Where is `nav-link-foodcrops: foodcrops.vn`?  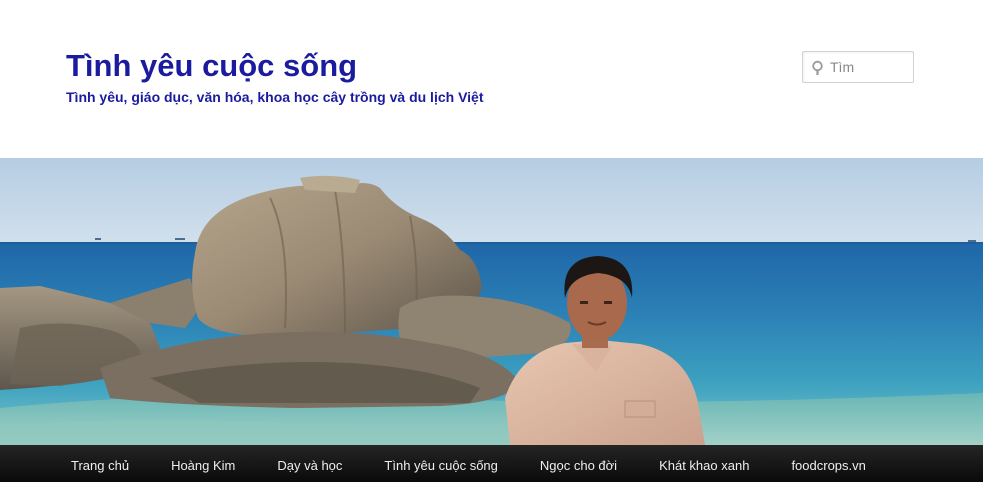
nav-link-foodcrops: foodcrops.vn is located at coordinates (828, 463).